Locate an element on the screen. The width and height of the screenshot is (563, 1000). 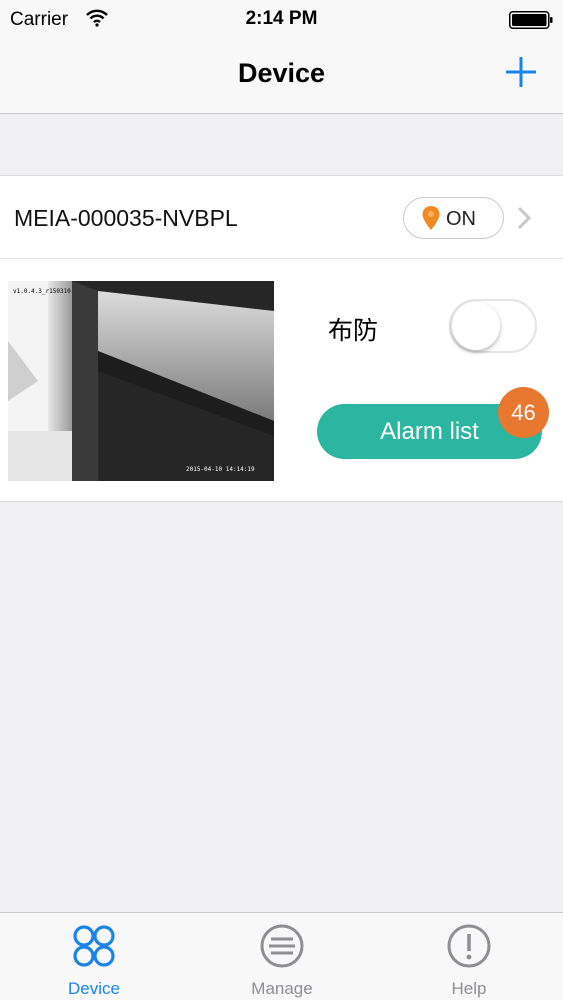
arm-label: 布防 is located at coordinates (353, 331).